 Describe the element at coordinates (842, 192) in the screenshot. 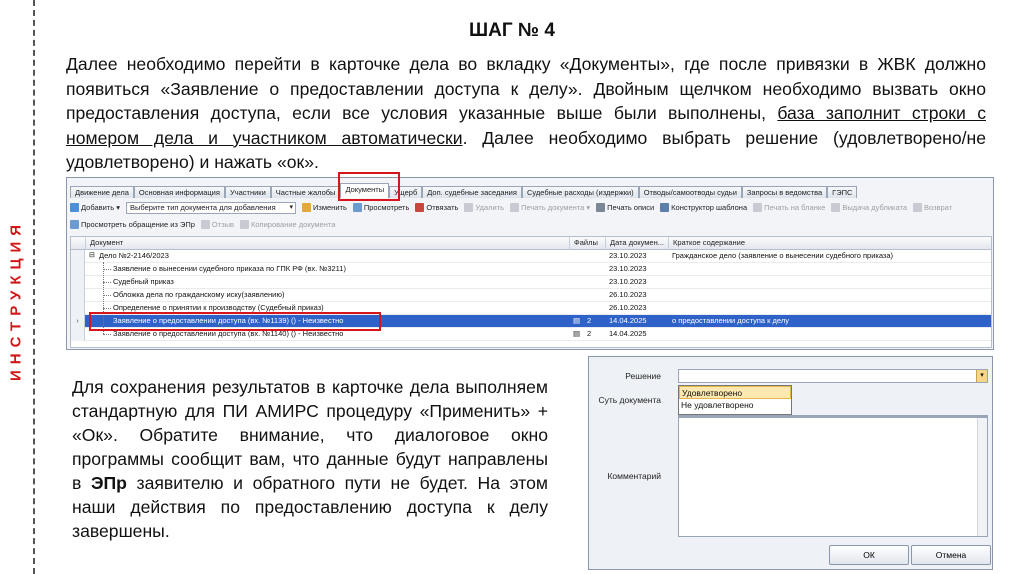

I see `tab-geps: ГЭПС` at that location.